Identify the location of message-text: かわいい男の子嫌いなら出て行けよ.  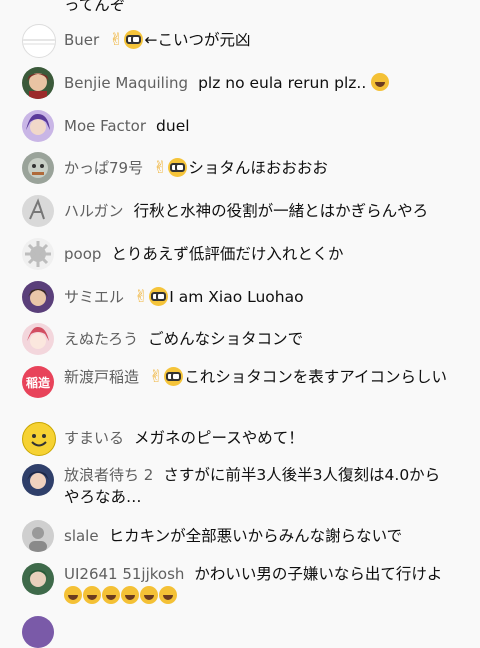
(318, 574).